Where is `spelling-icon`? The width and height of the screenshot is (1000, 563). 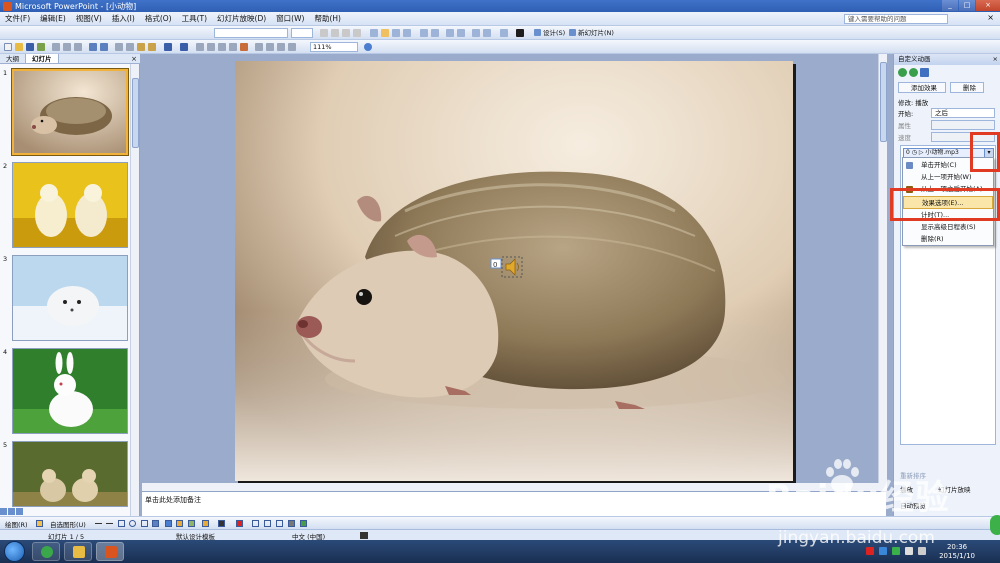 spelling-icon is located at coordinates (93, 47).